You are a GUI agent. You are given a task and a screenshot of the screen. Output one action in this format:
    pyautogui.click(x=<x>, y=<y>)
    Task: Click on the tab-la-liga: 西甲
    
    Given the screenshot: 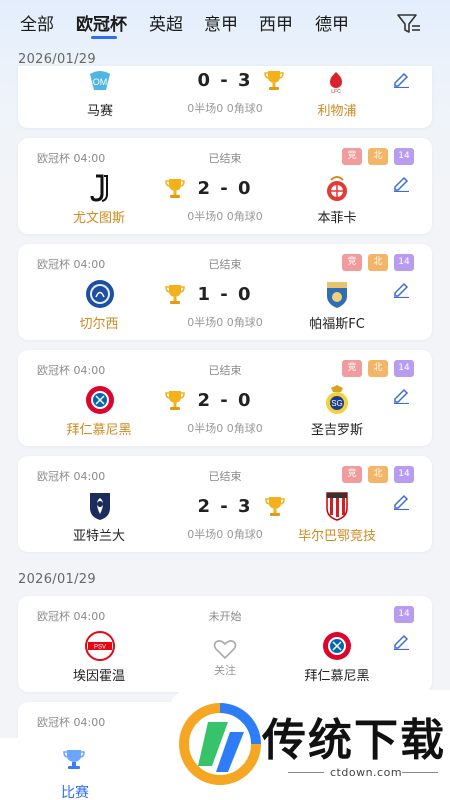 What is the action you would take?
    pyautogui.click(x=276, y=22)
    